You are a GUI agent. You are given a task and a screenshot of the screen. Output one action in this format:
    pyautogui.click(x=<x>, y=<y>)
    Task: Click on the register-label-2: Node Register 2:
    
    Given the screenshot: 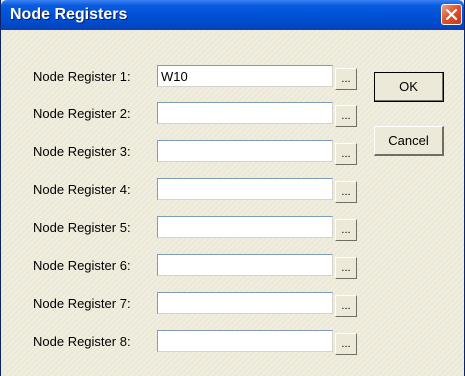 What is the action you would take?
    pyautogui.click(x=82, y=113)
    